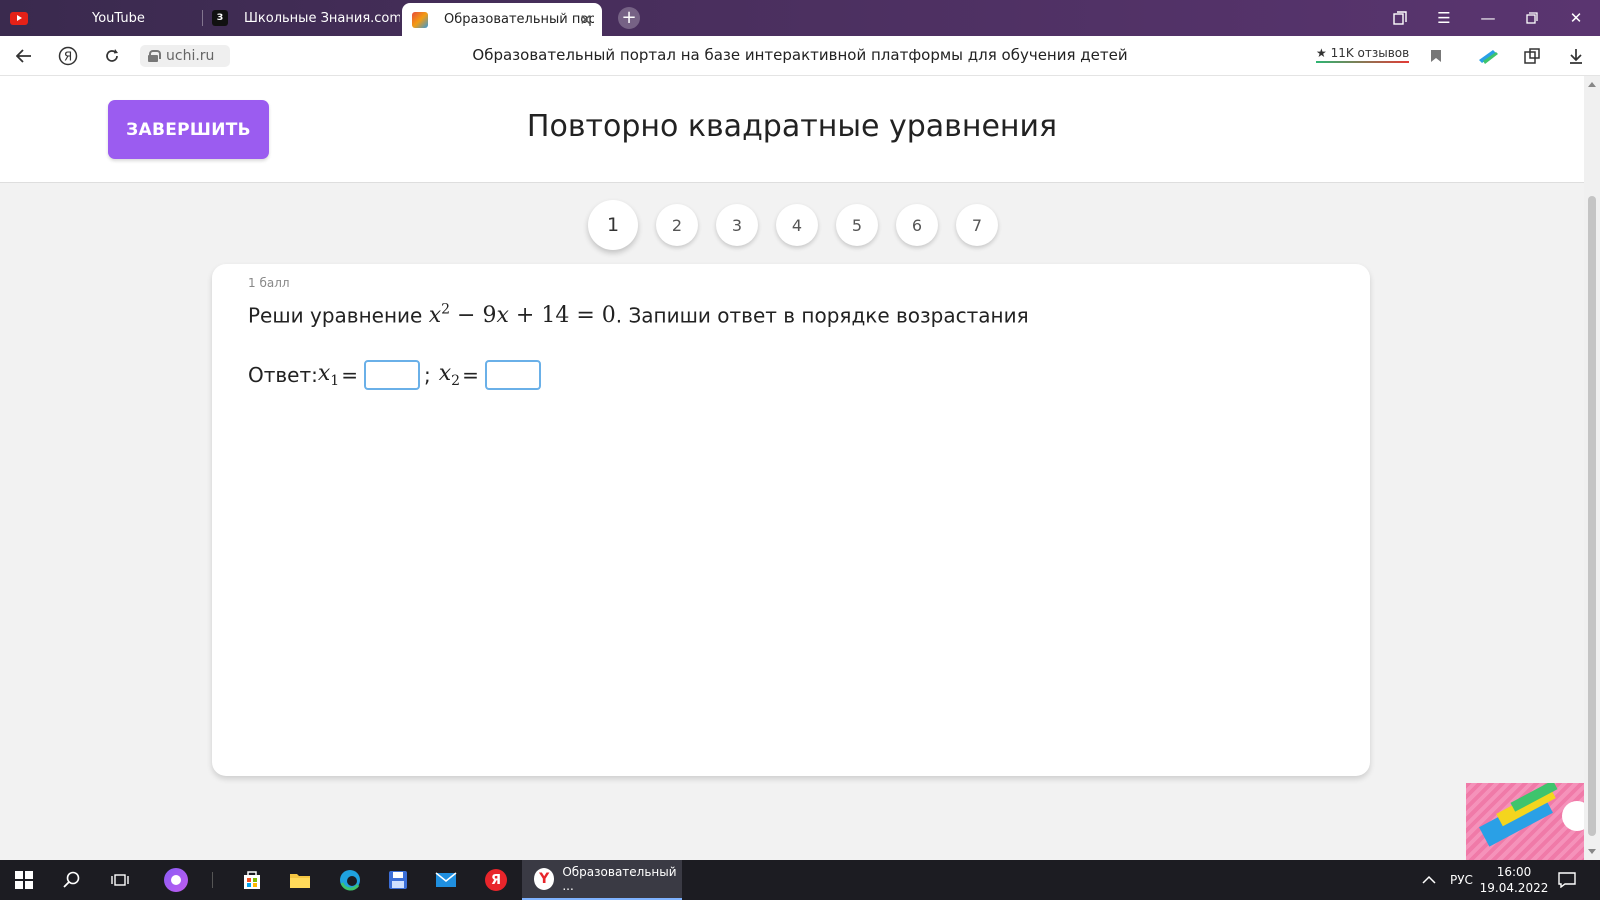 The height and width of the screenshot is (900, 1600). Describe the element at coordinates (1488, 56) in the screenshot. I see `extension-pen-icon` at that location.